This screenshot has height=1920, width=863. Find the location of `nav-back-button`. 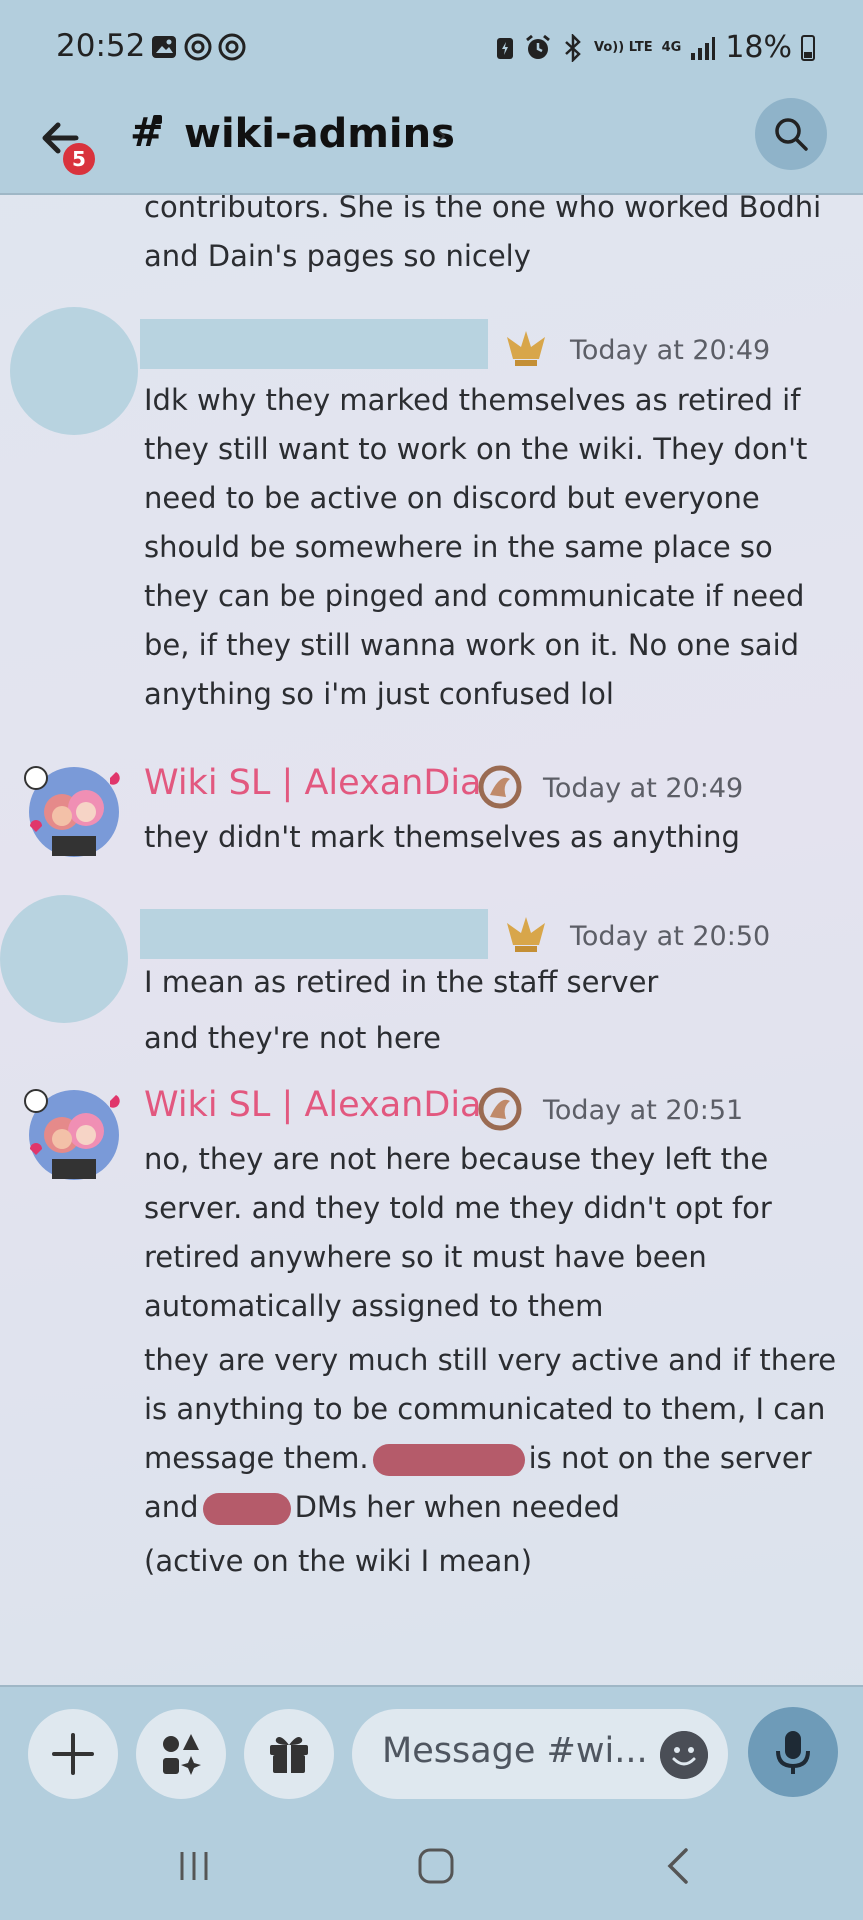

nav-back-button is located at coordinates (678, 1866).